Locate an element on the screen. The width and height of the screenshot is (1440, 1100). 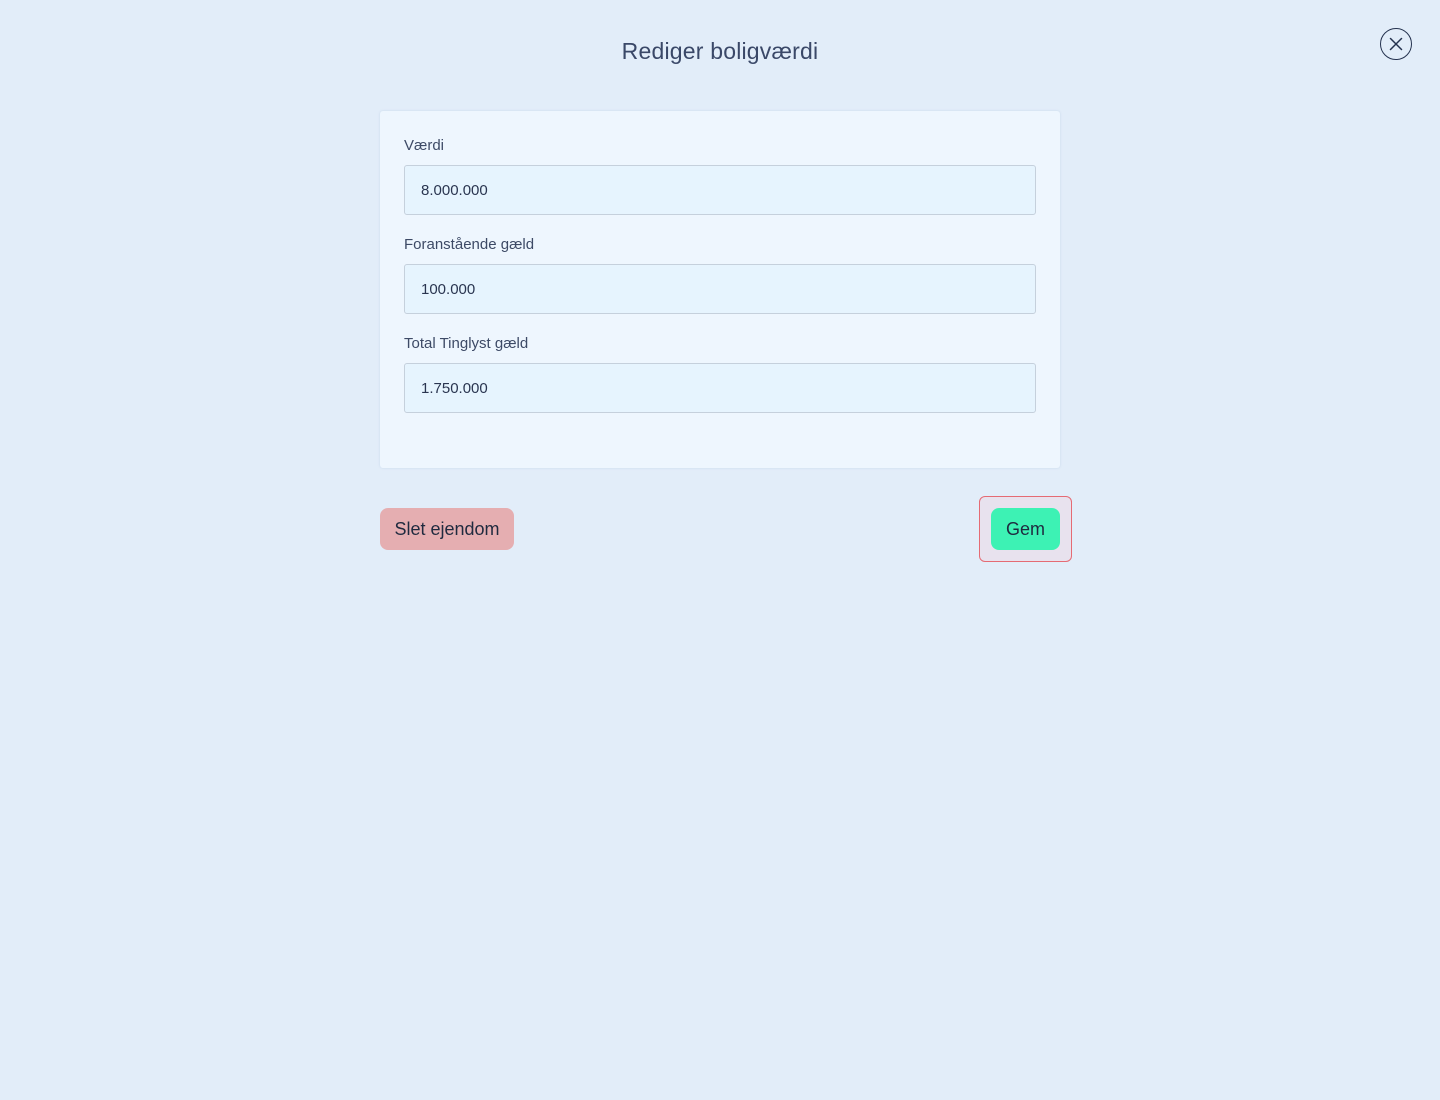
value-input is located at coordinates (720, 190).